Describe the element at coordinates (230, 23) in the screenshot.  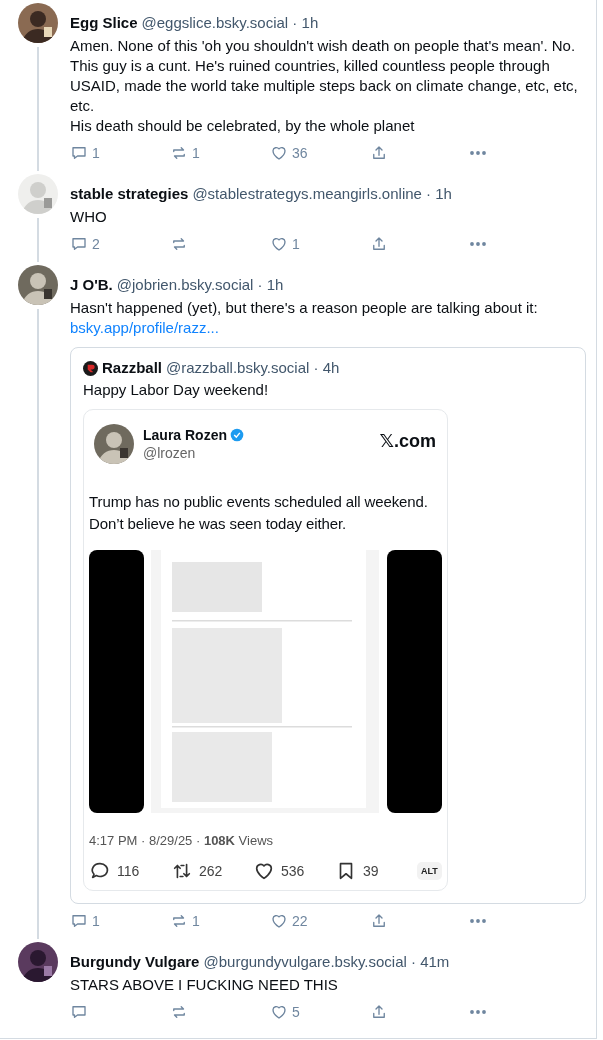
I see `post-handle: @eggslice.bsky.social · 1h` at that location.